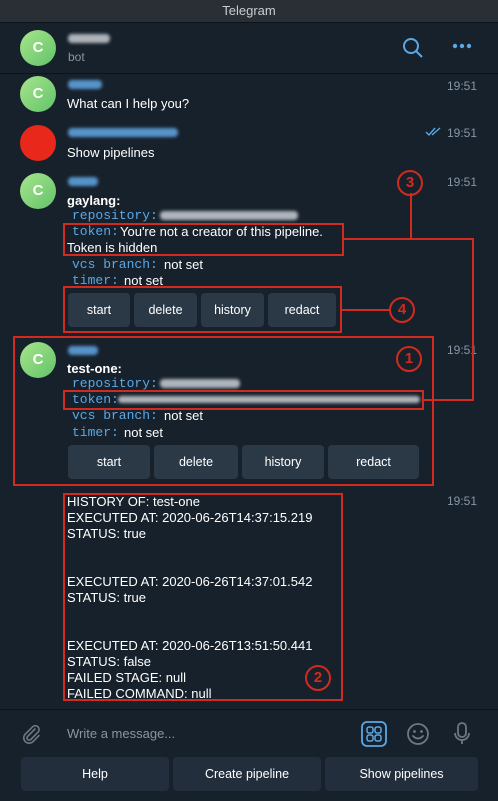  I want to click on sender-avatar, so click(38, 143).